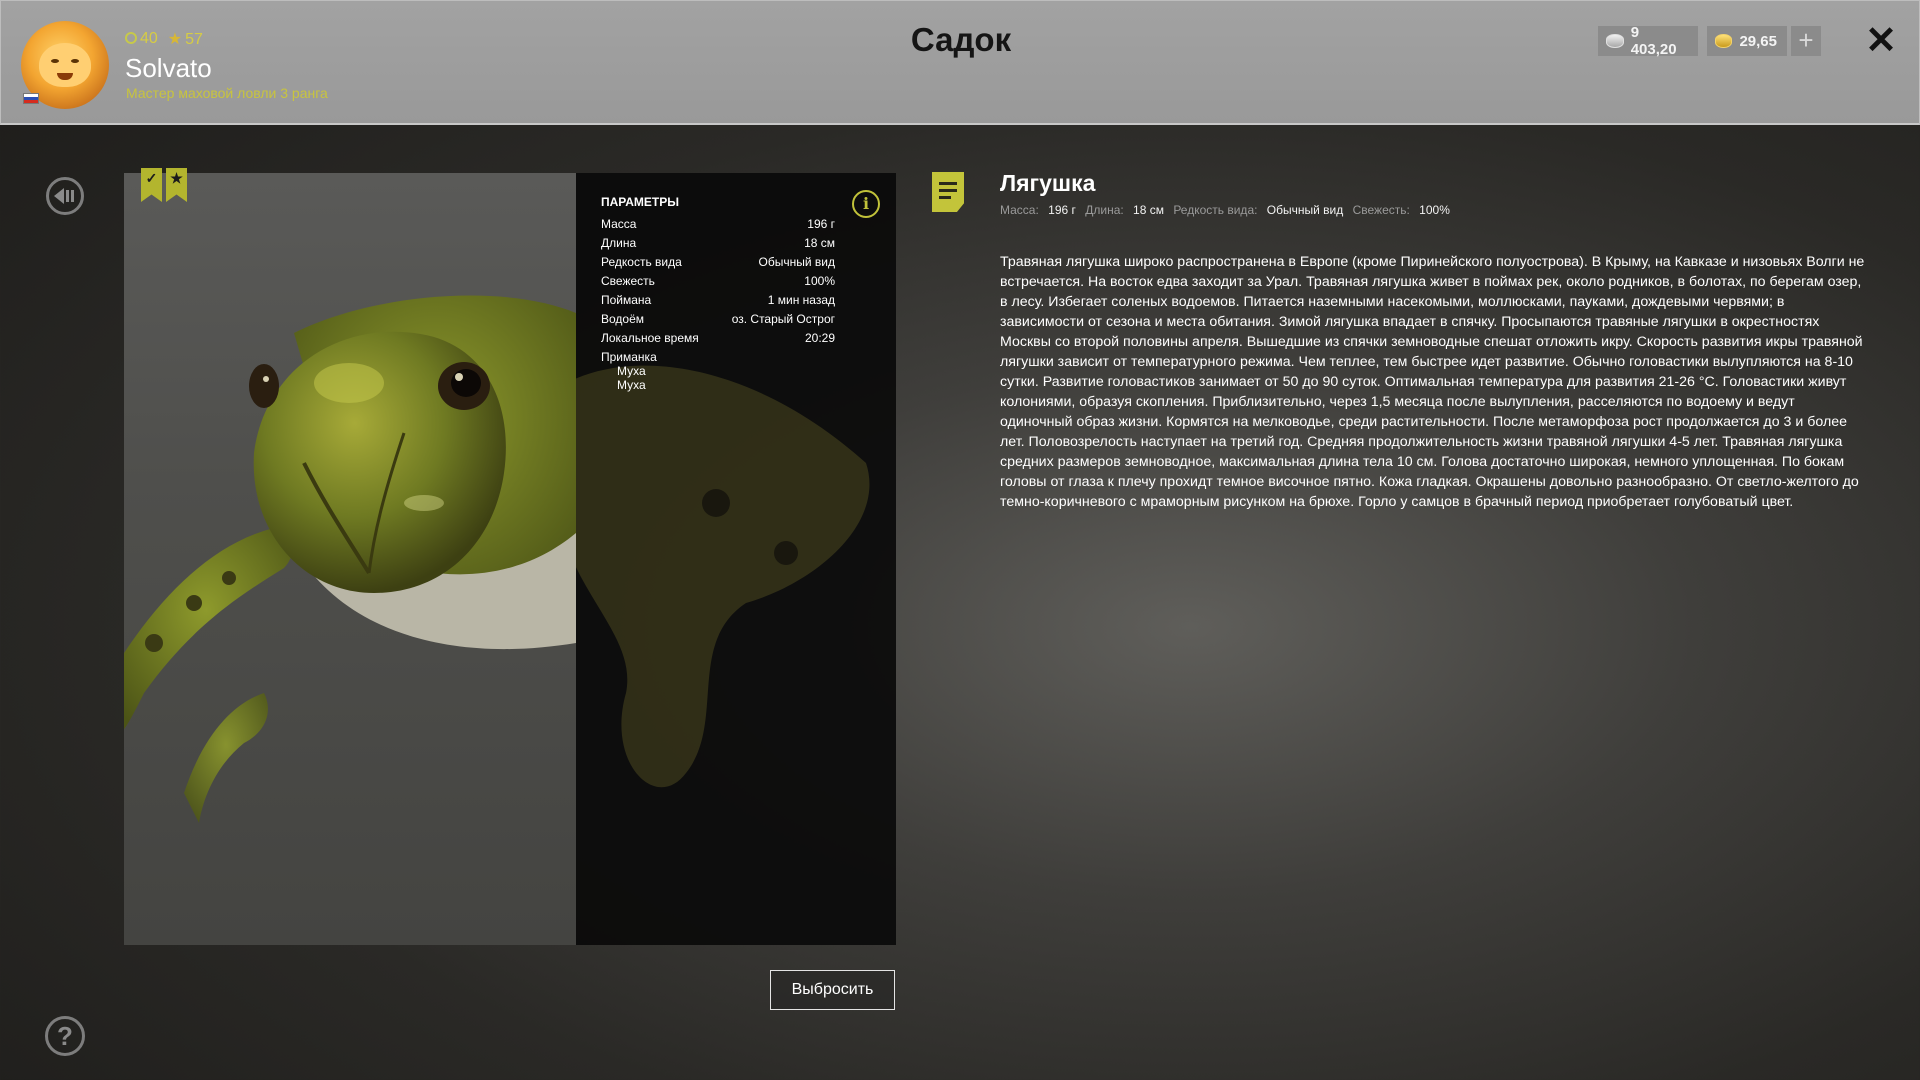 The image size is (1920, 1080). I want to click on discard-button: Выбросить, so click(832, 990).